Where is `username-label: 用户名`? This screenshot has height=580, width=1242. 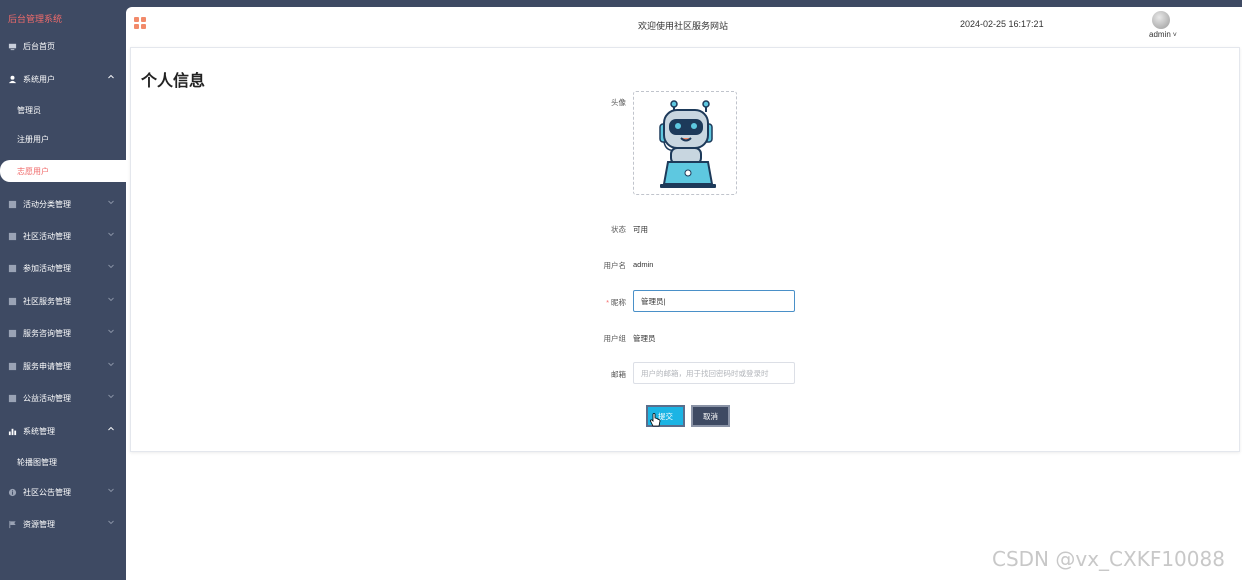
username-label: 用户名 is located at coordinates (615, 265).